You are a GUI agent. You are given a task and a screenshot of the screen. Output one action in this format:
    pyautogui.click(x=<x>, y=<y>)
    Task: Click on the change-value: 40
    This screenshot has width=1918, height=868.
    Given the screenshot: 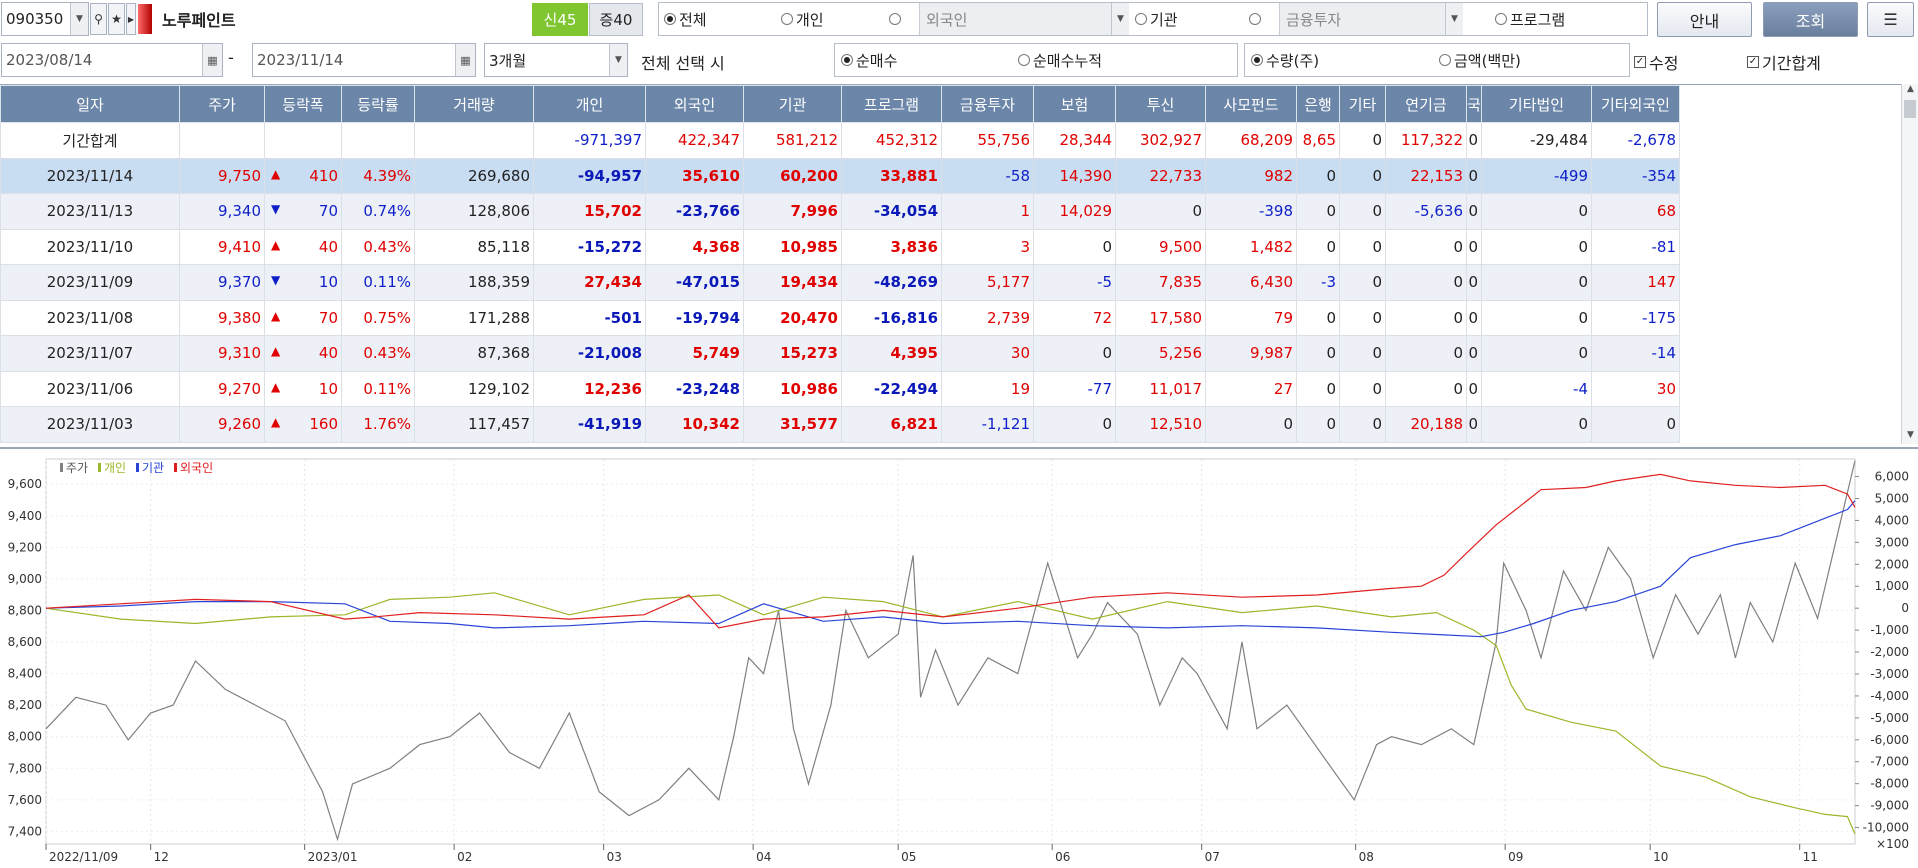 What is the action you would take?
    pyautogui.click(x=328, y=353)
    